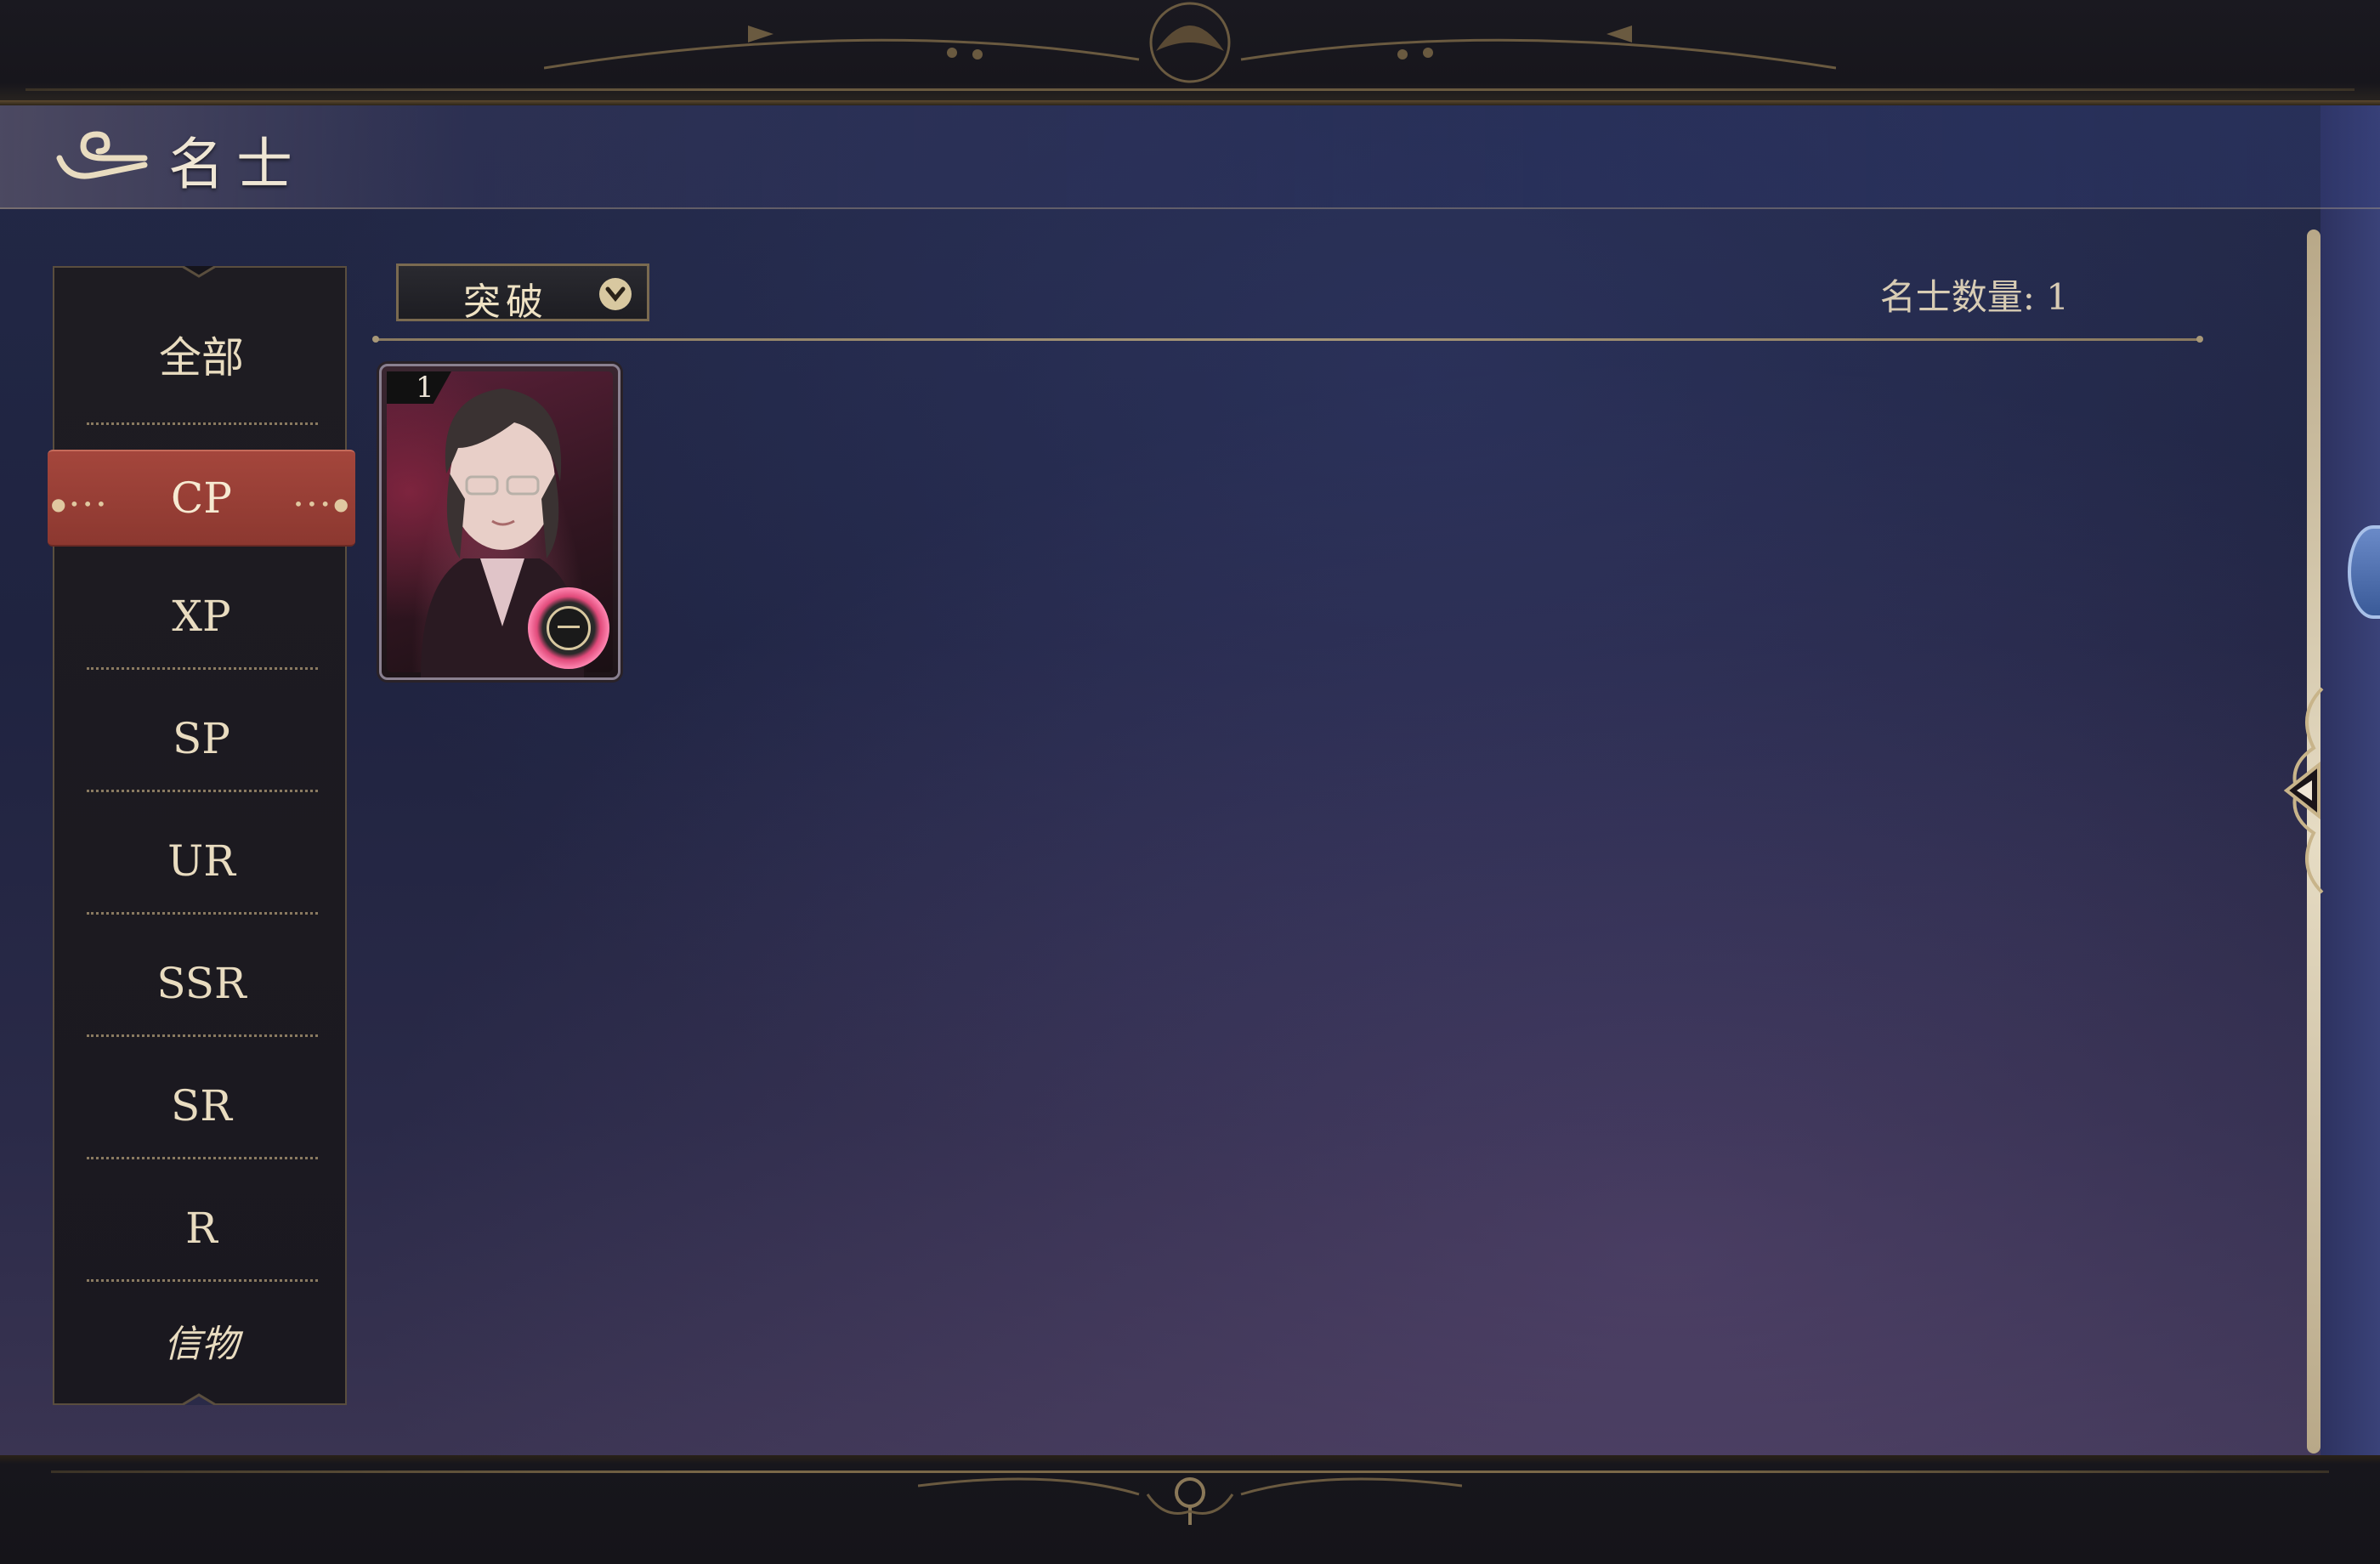 This screenshot has height=1564, width=2380. What do you see at coordinates (1287, 339) in the screenshot?
I see `content-divider` at bounding box center [1287, 339].